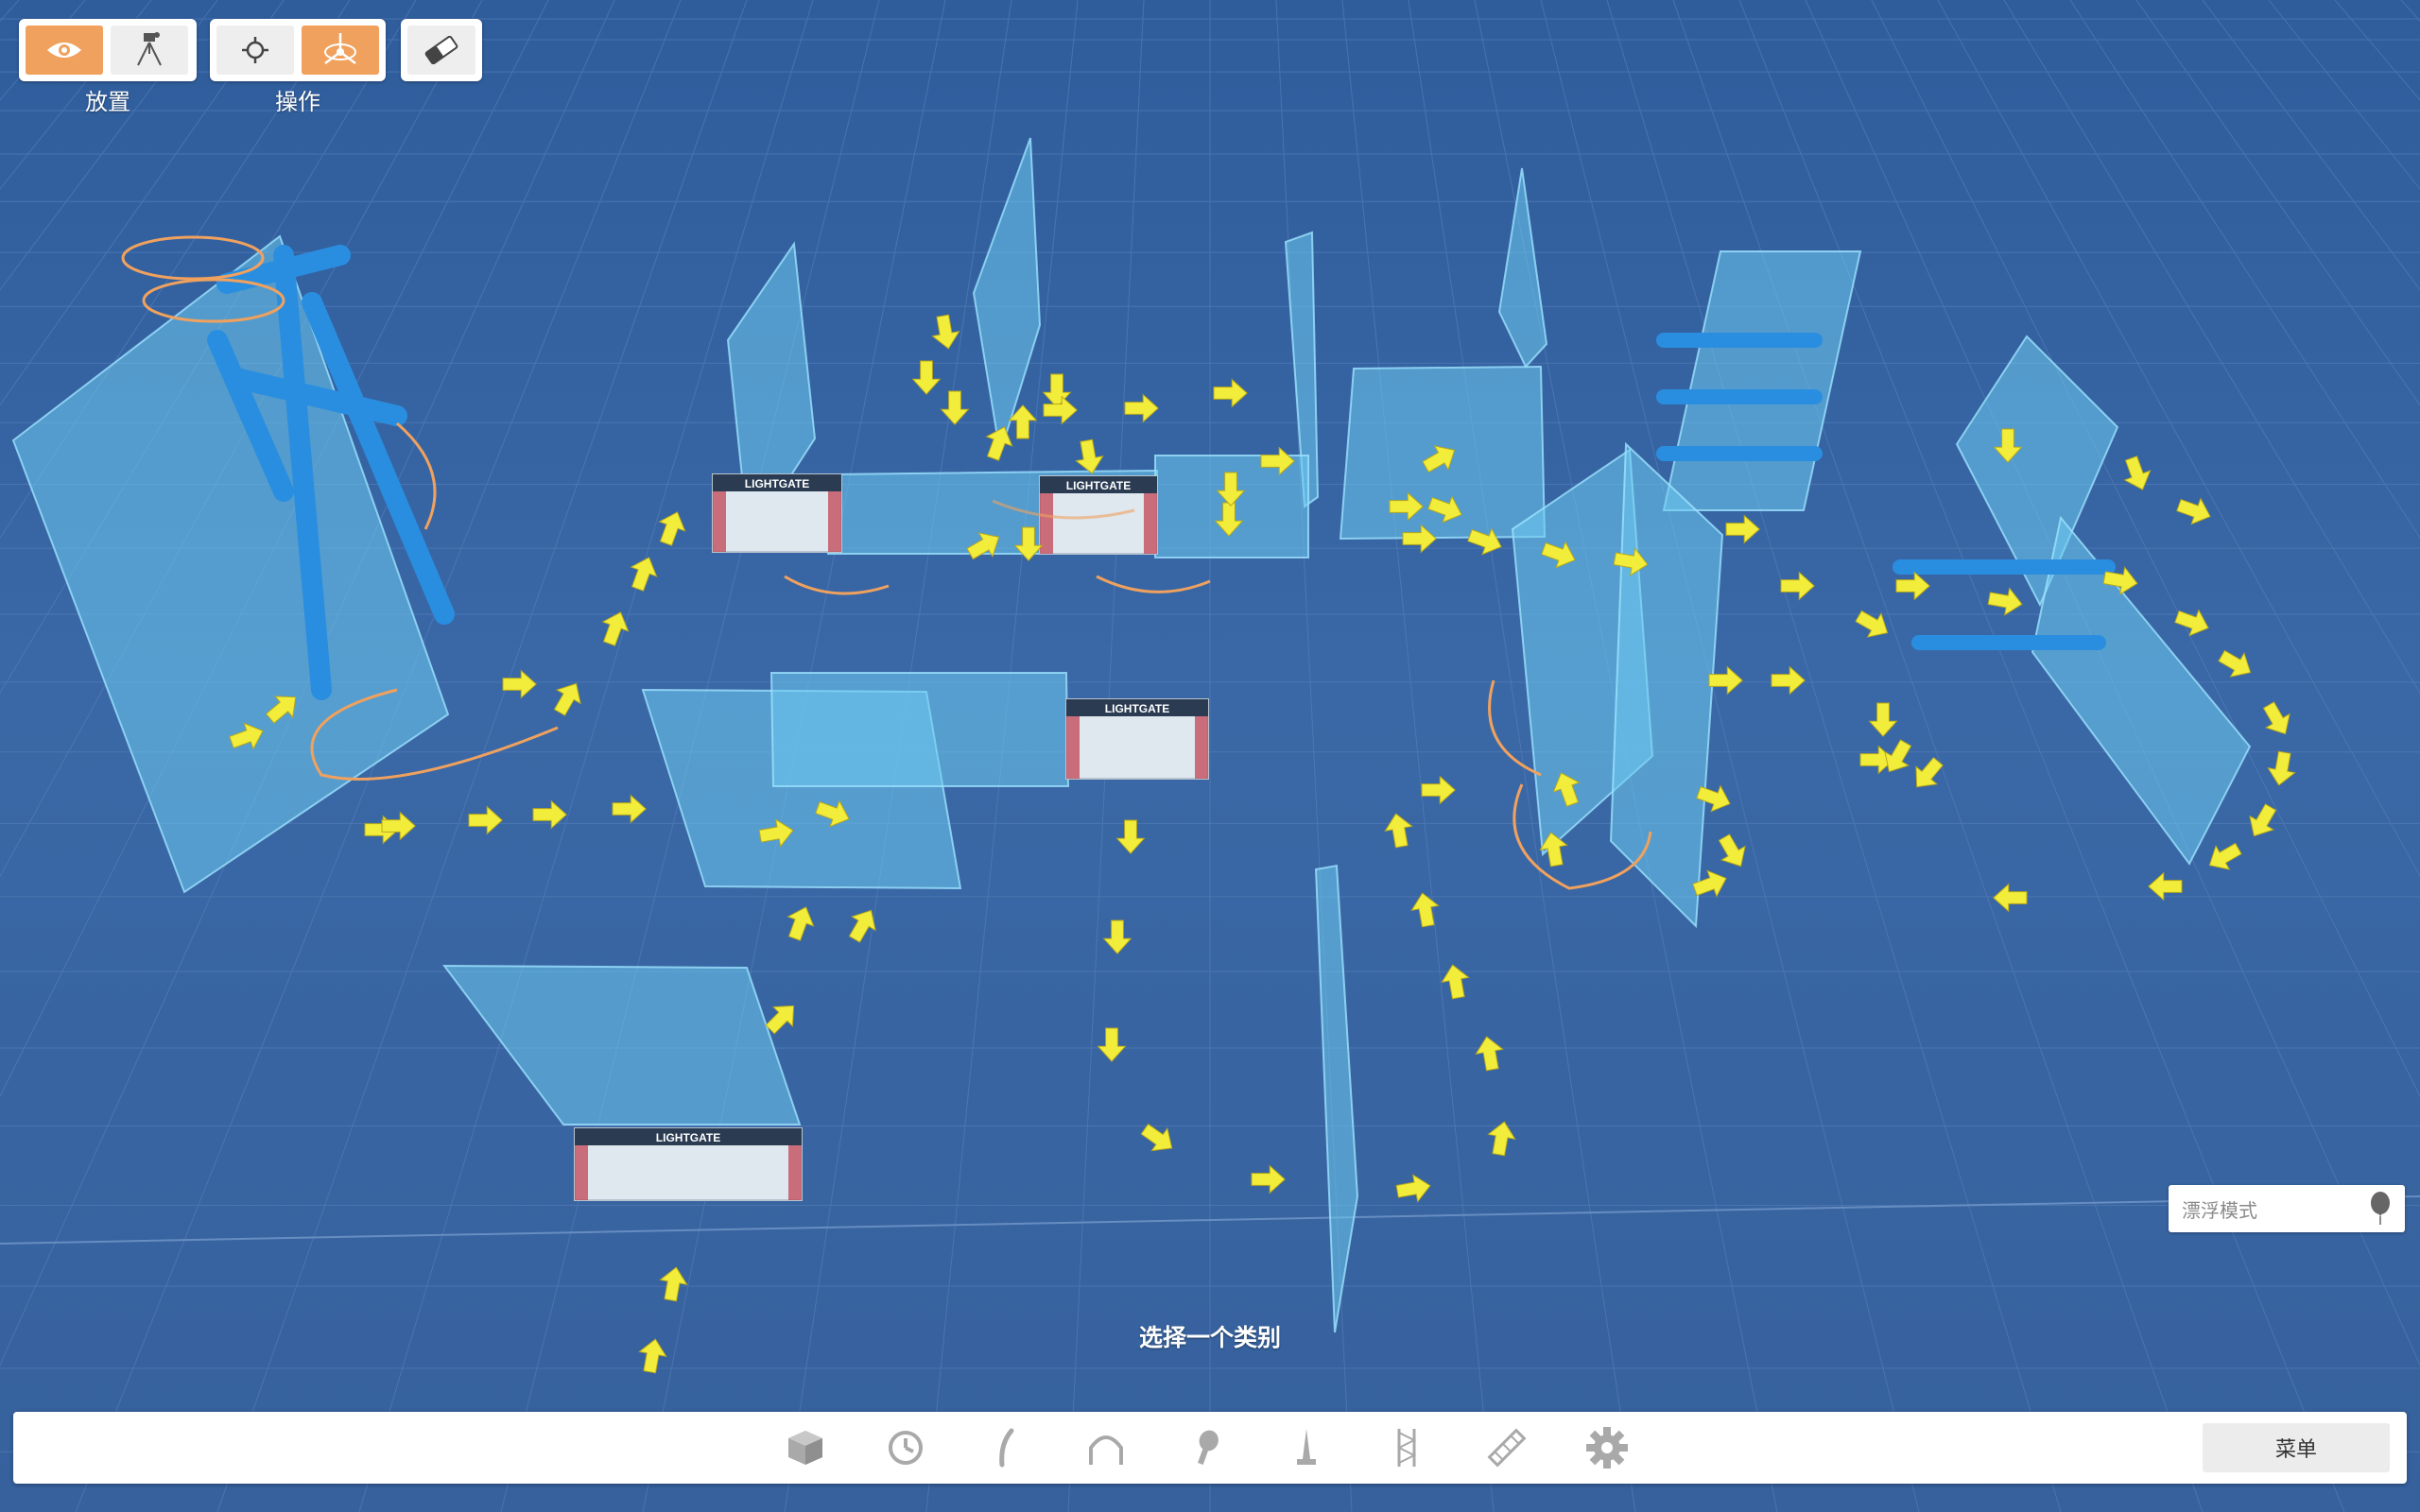 This screenshot has width=2420, height=1512. I want to click on eraser-button, so click(441, 50).